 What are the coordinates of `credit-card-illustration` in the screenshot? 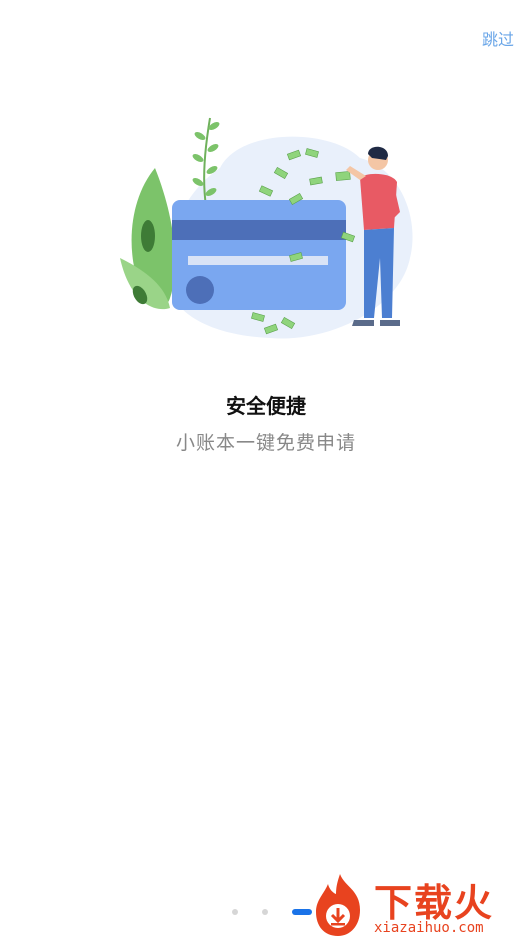 It's located at (266, 228).